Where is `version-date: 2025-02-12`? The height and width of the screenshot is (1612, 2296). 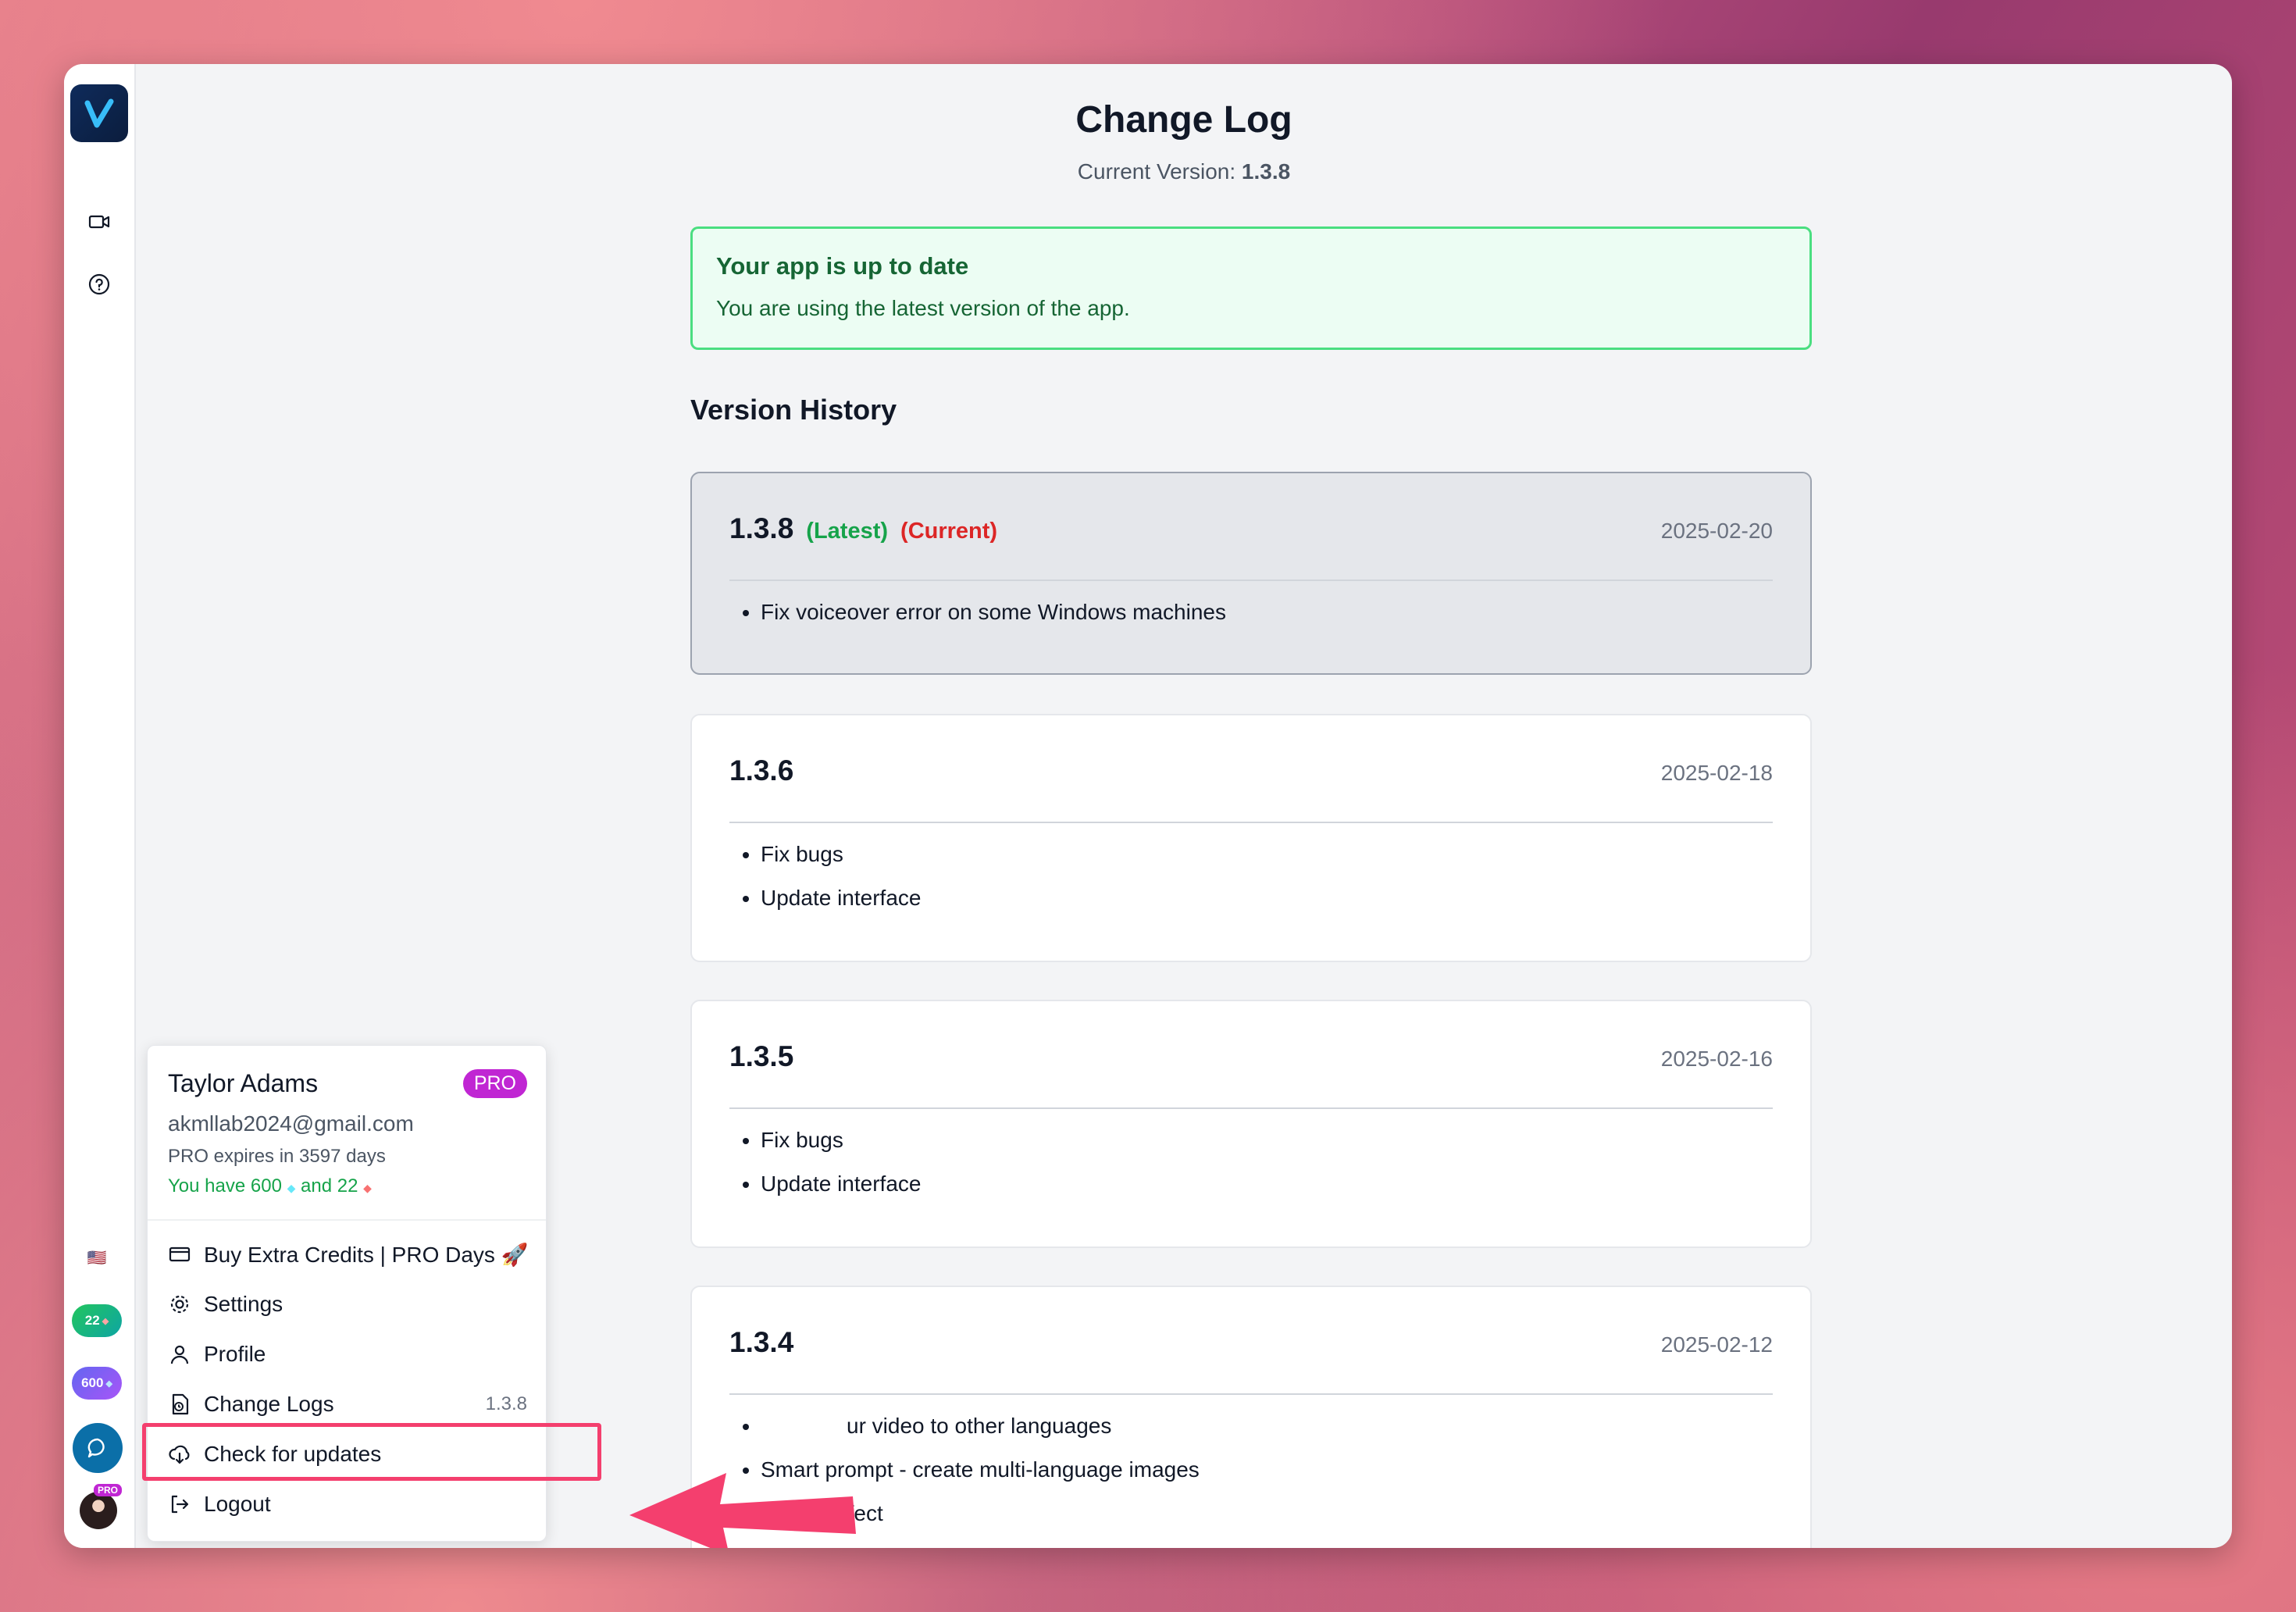 version-date: 2025-02-12 is located at coordinates (1717, 1345).